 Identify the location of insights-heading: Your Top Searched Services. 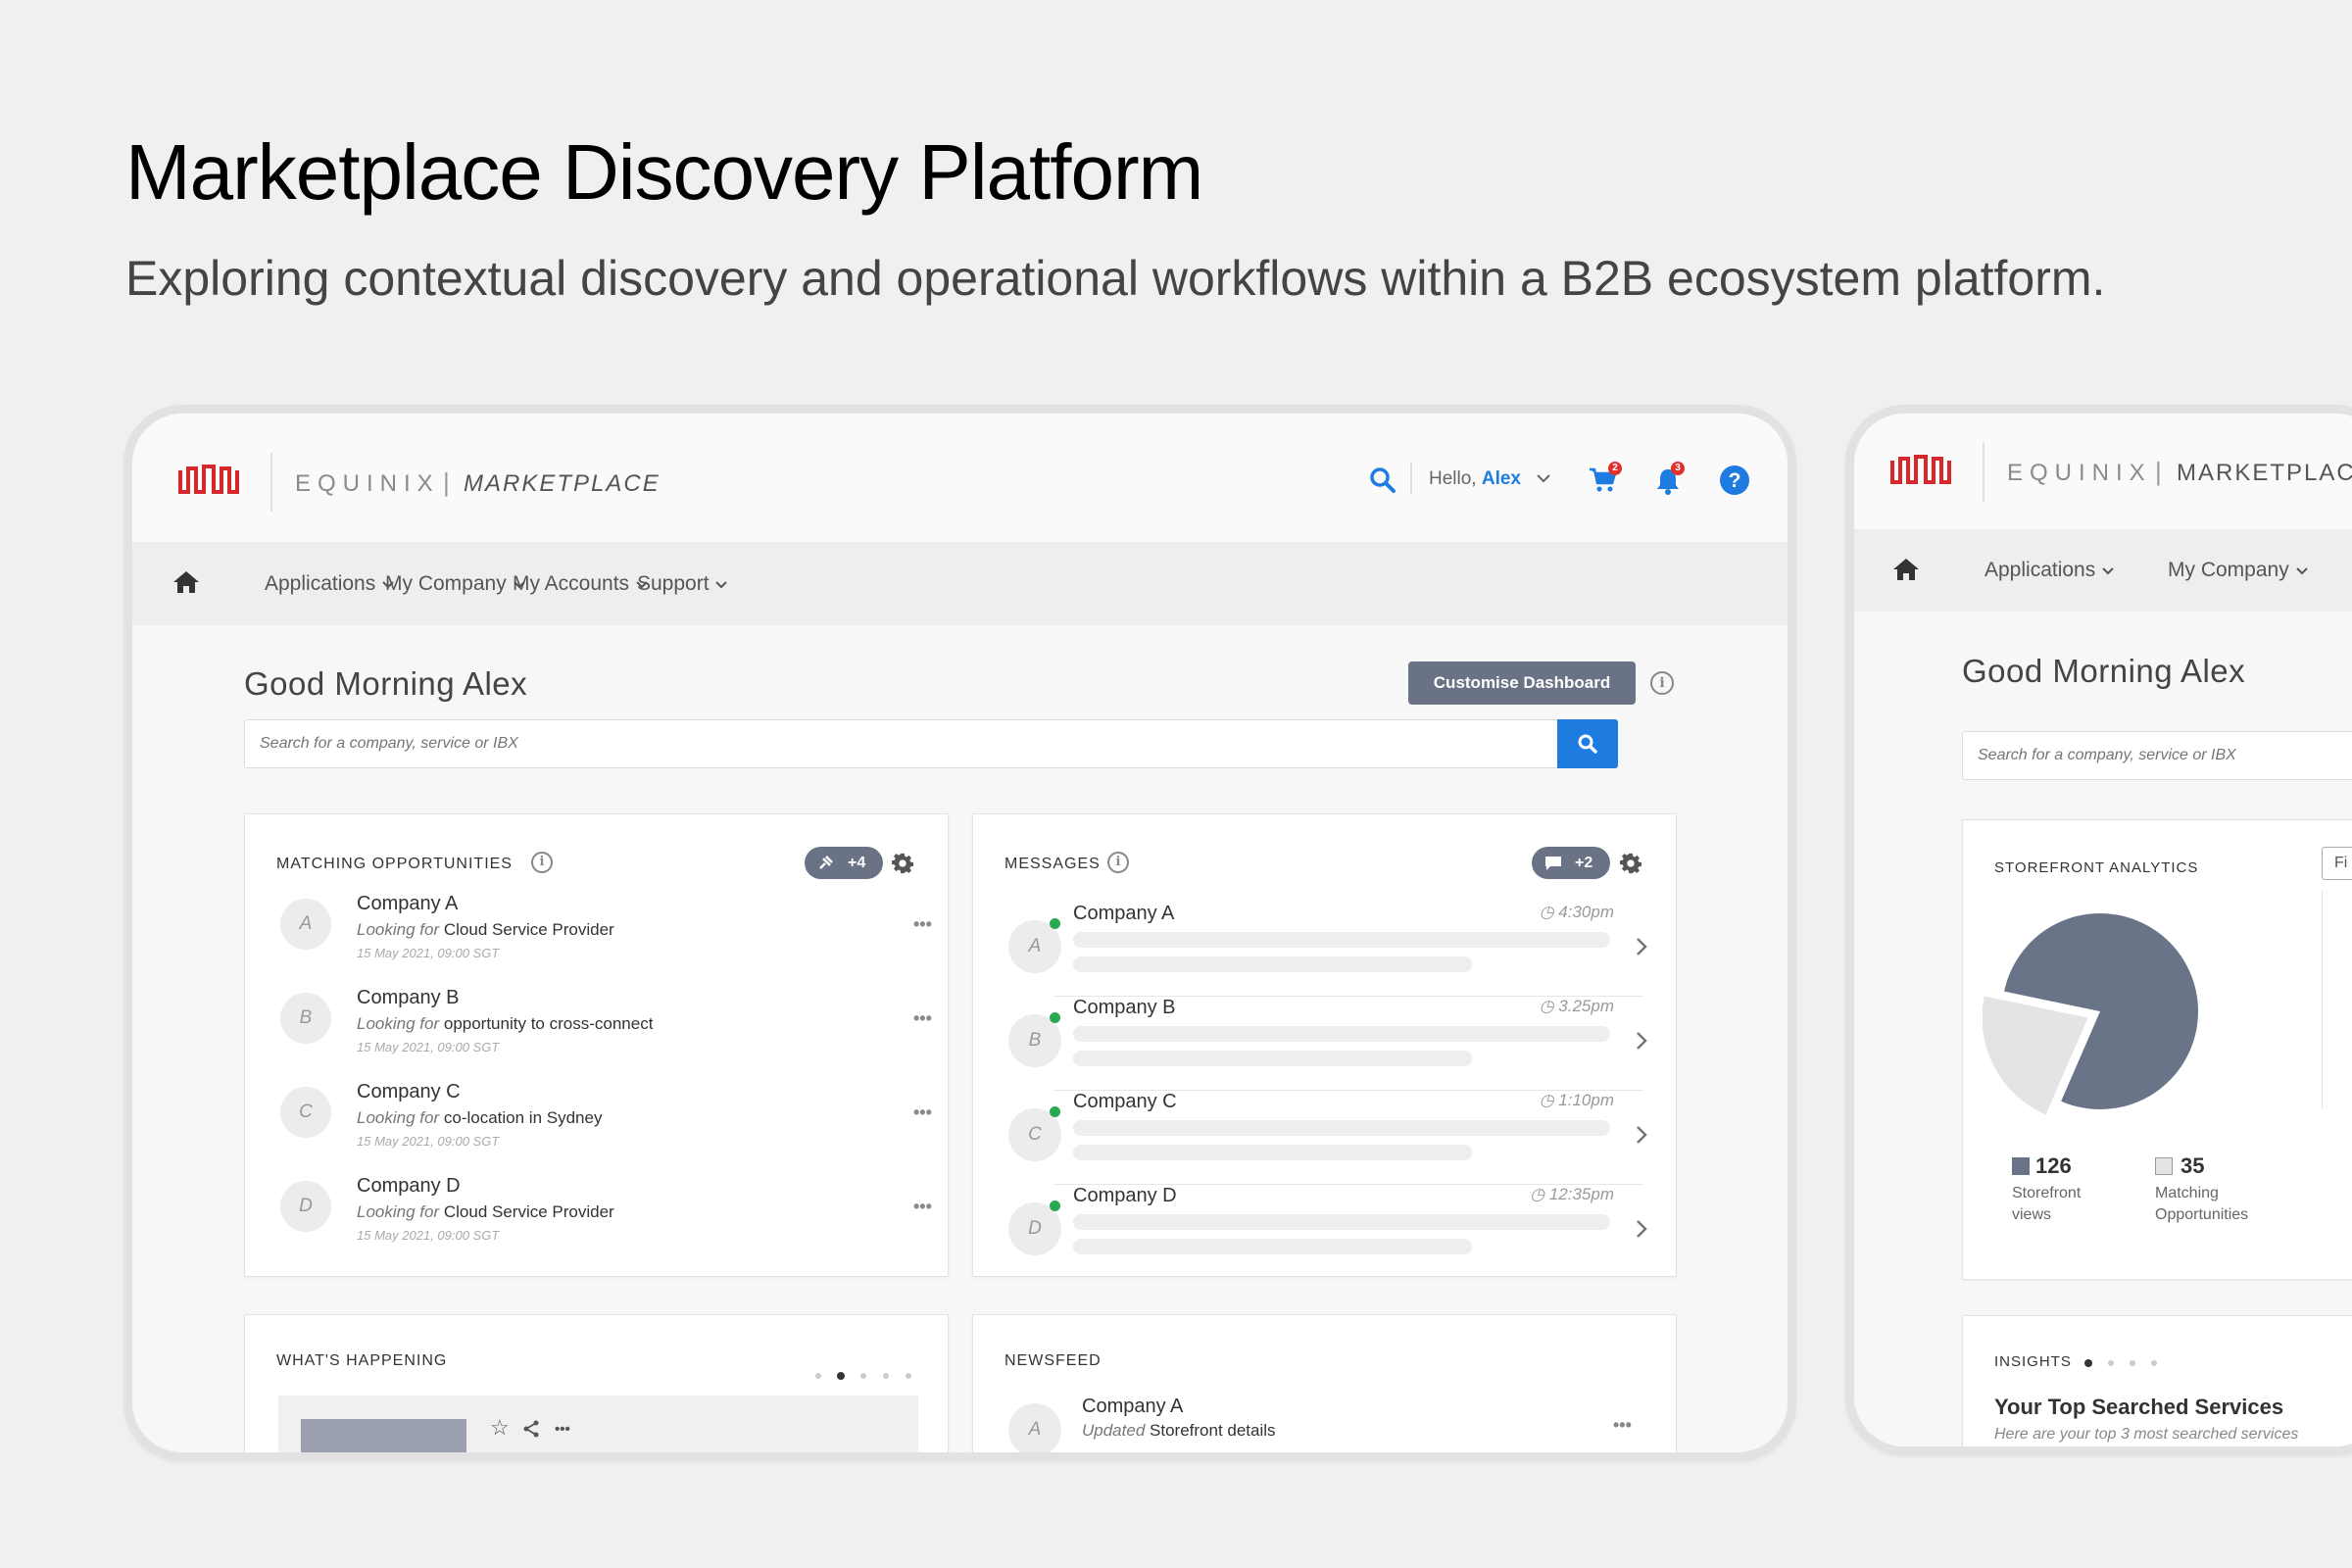
(2139, 1407).